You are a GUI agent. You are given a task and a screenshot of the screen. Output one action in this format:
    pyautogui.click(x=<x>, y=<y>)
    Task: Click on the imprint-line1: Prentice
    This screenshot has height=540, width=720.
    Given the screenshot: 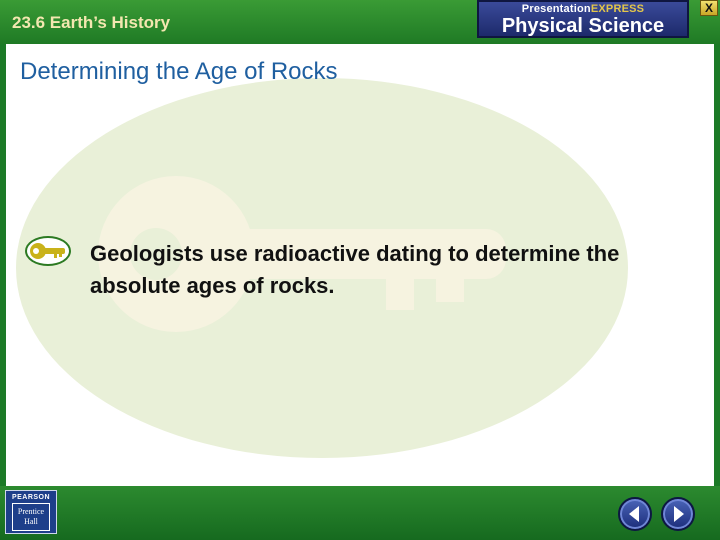 What is the action you would take?
    pyautogui.click(x=31, y=511)
    